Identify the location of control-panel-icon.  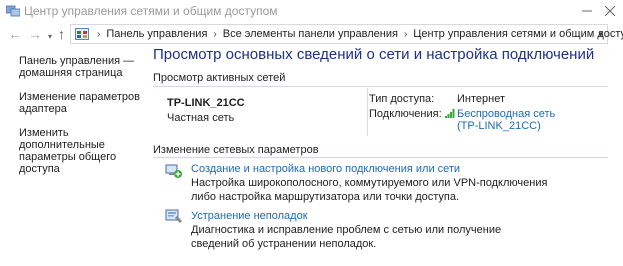
(82, 34).